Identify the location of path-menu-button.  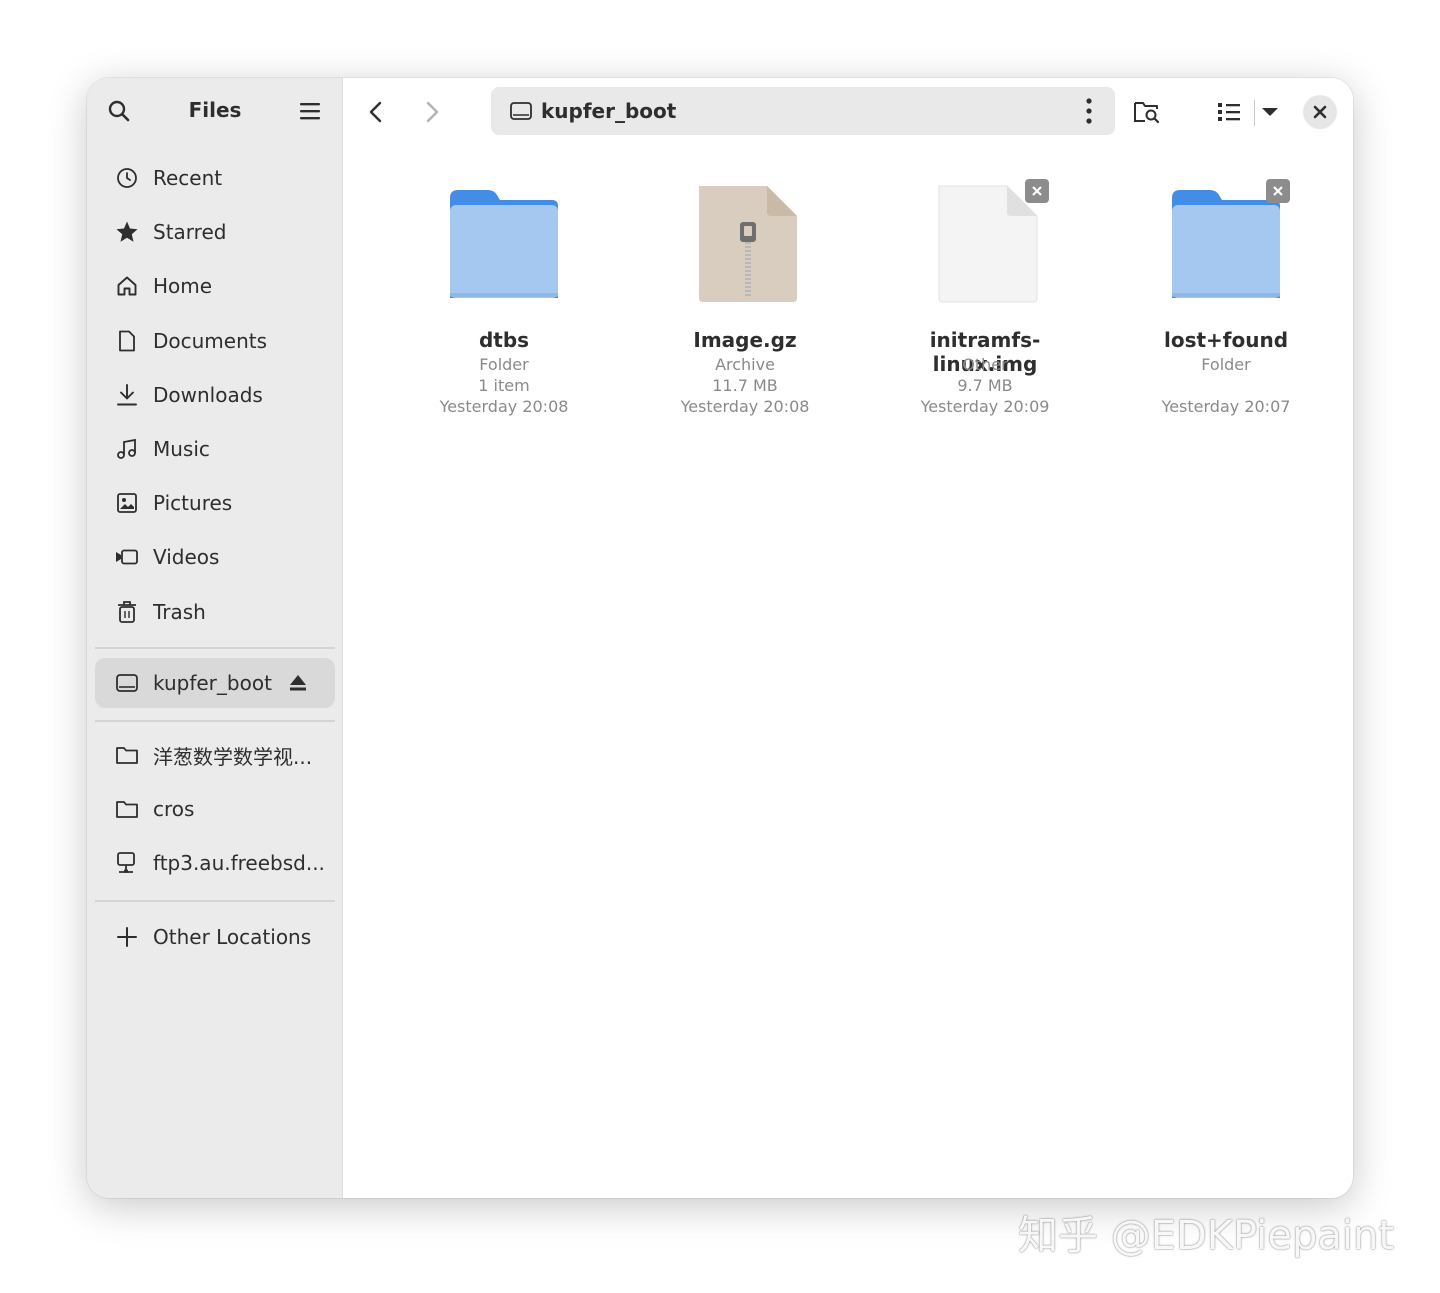
(1089, 111).